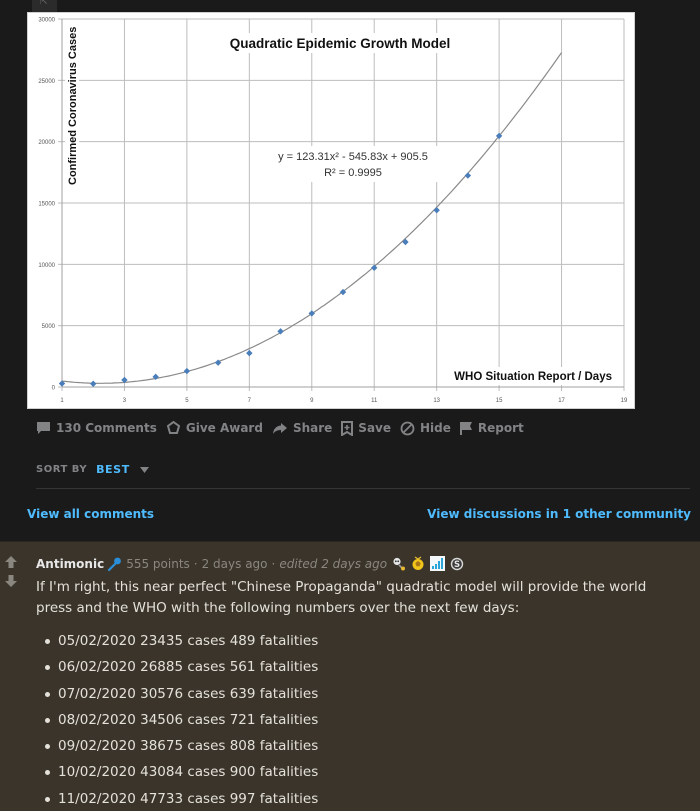 Image resolution: width=700 pixels, height=811 pixels. What do you see at coordinates (353, 173) in the screenshot?
I see `trendline-r2: R² = 0.9995` at bounding box center [353, 173].